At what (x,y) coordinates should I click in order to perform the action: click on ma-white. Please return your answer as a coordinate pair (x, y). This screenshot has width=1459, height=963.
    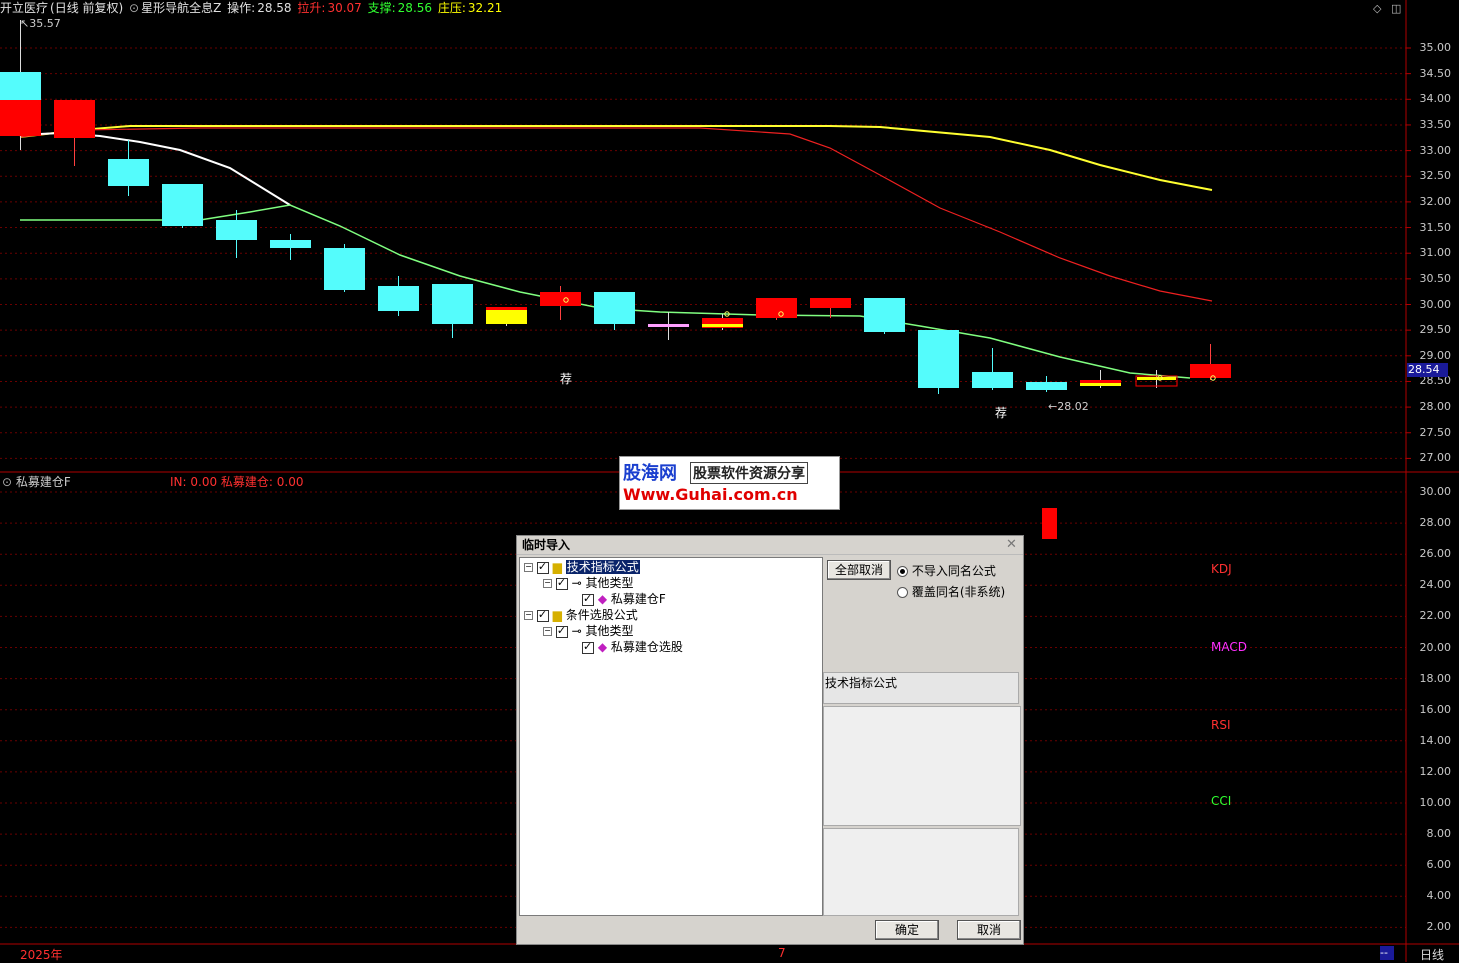
    Looking at the image, I should click on (155, 168).